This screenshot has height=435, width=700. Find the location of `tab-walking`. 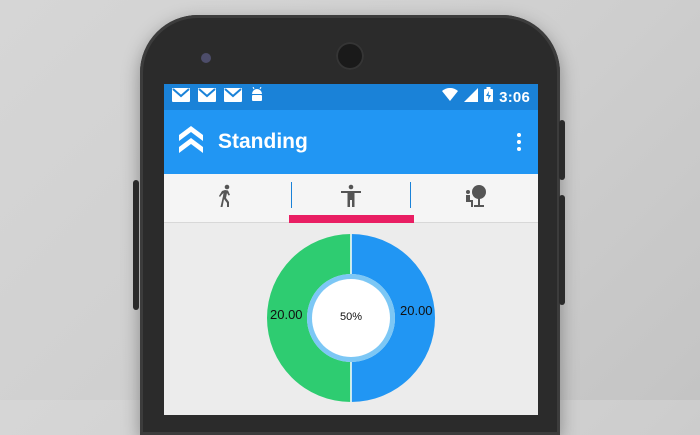

tab-walking is located at coordinates (226, 198).